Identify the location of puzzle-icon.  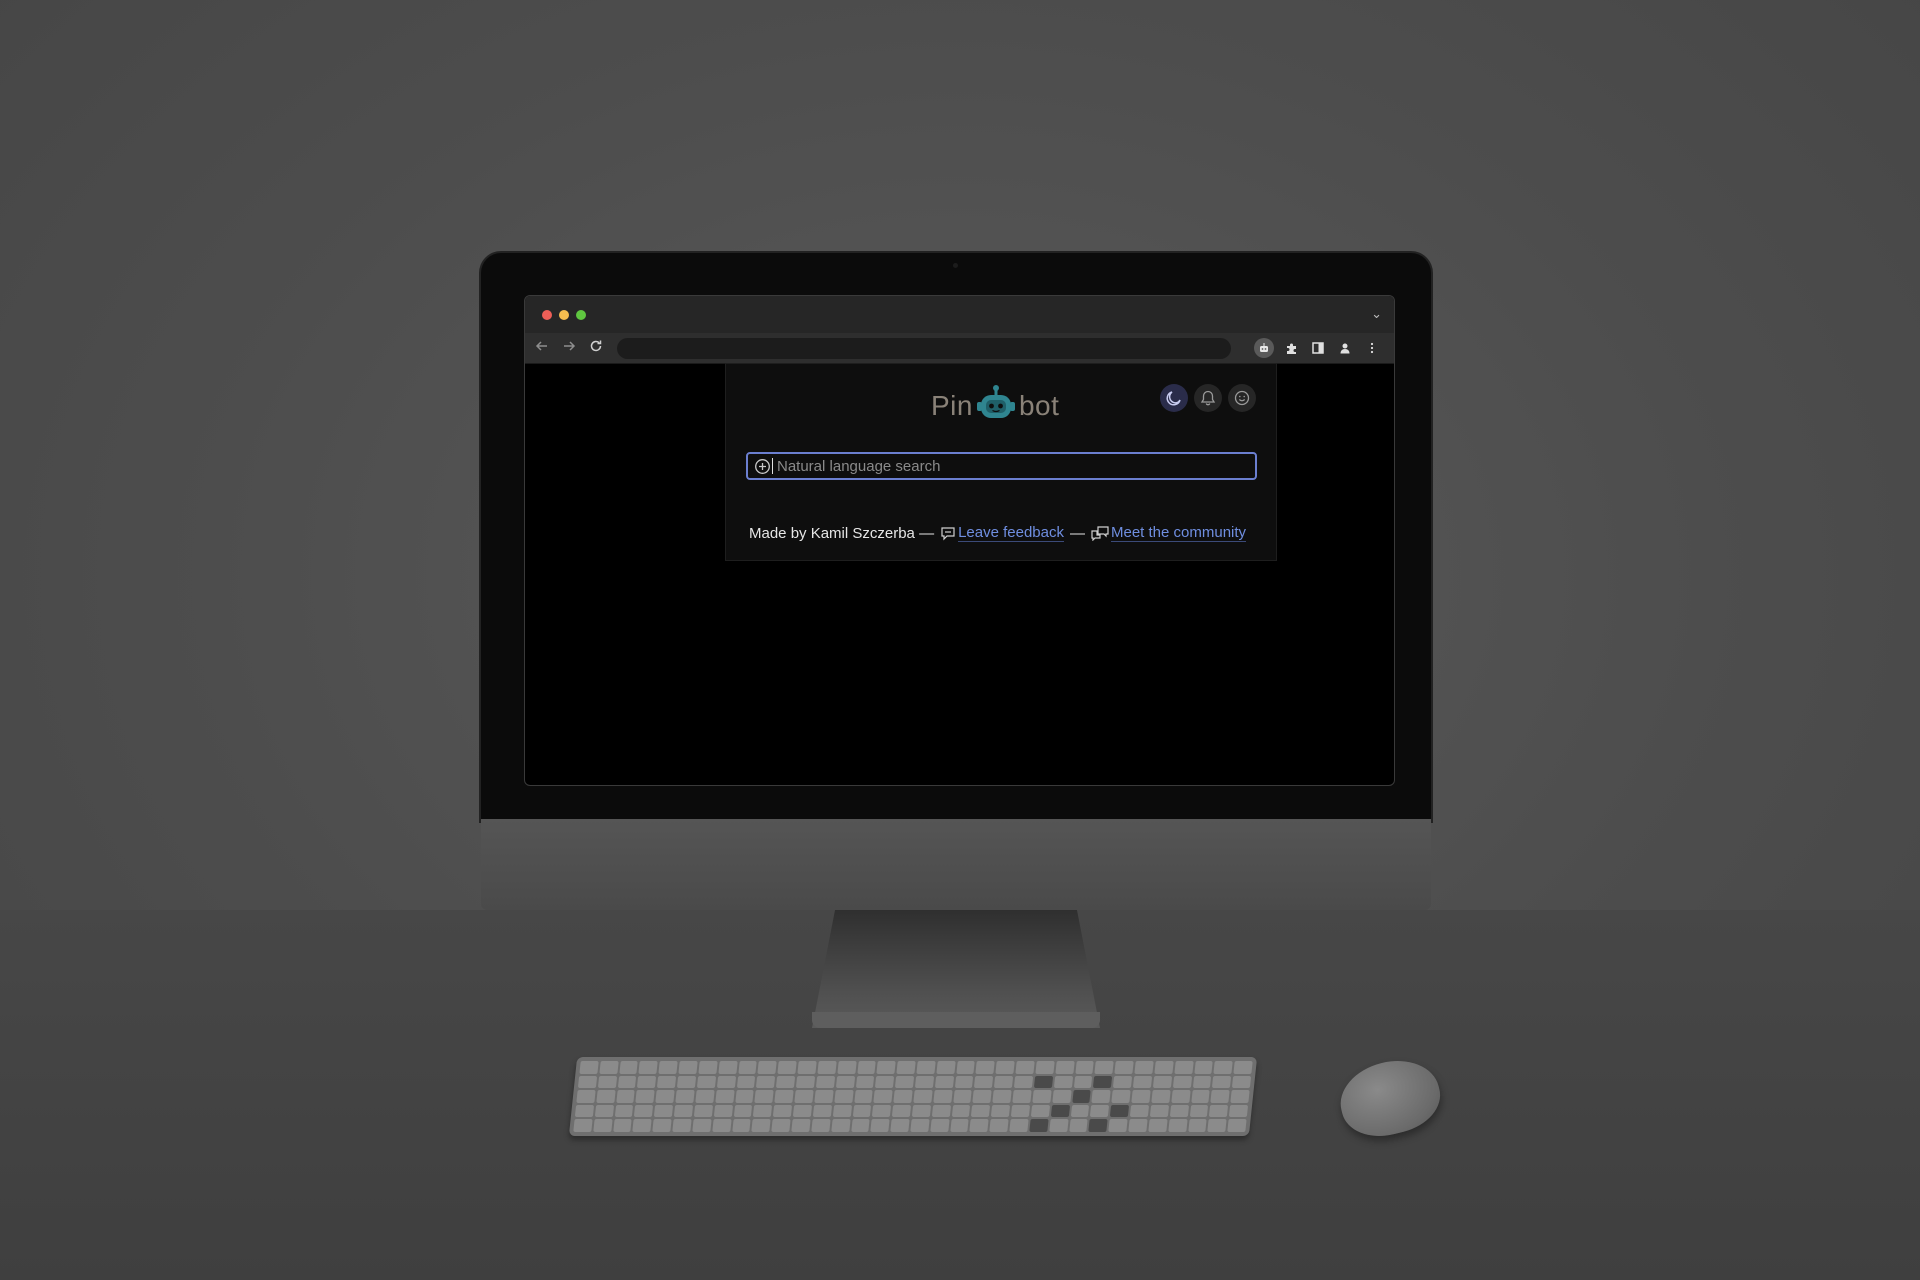
(1291, 348).